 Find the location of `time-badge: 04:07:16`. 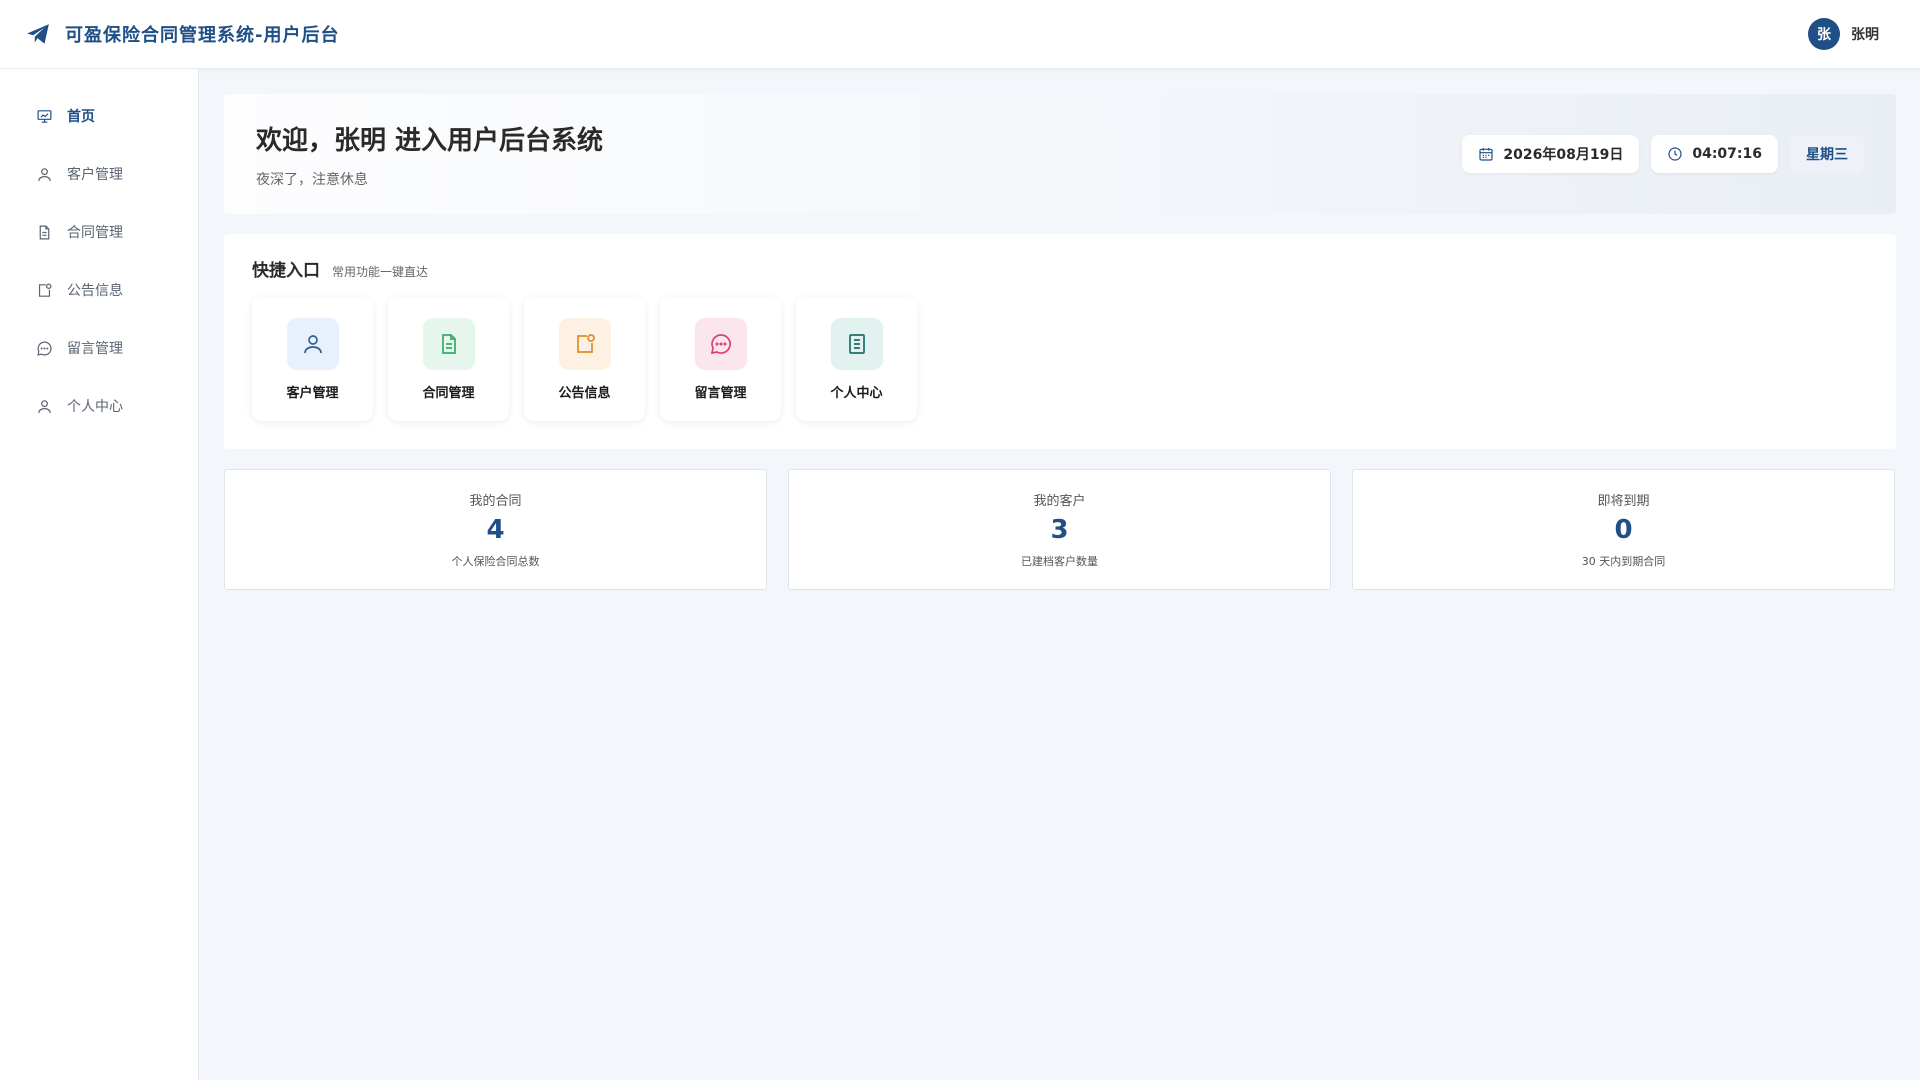

time-badge: 04:07:16 is located at coordinates (1714, 154).